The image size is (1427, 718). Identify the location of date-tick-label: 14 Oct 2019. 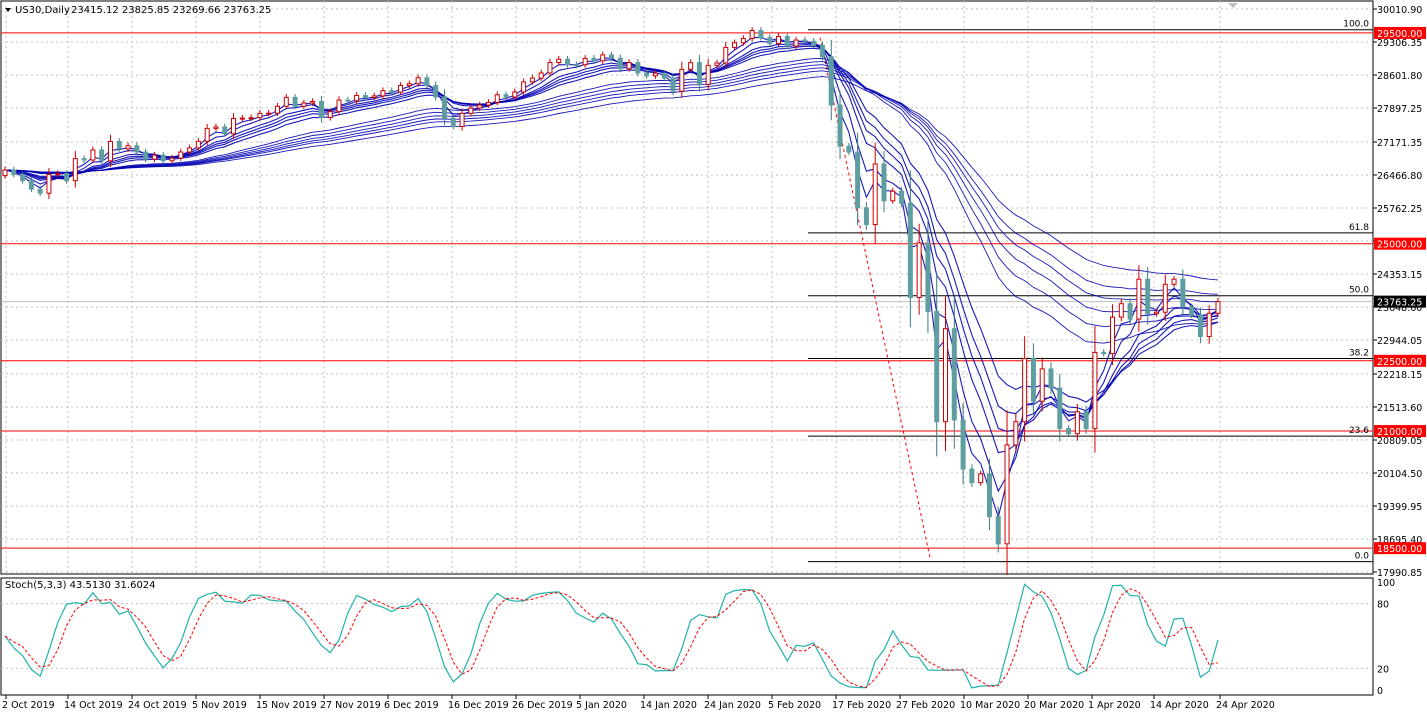
(93, 705).